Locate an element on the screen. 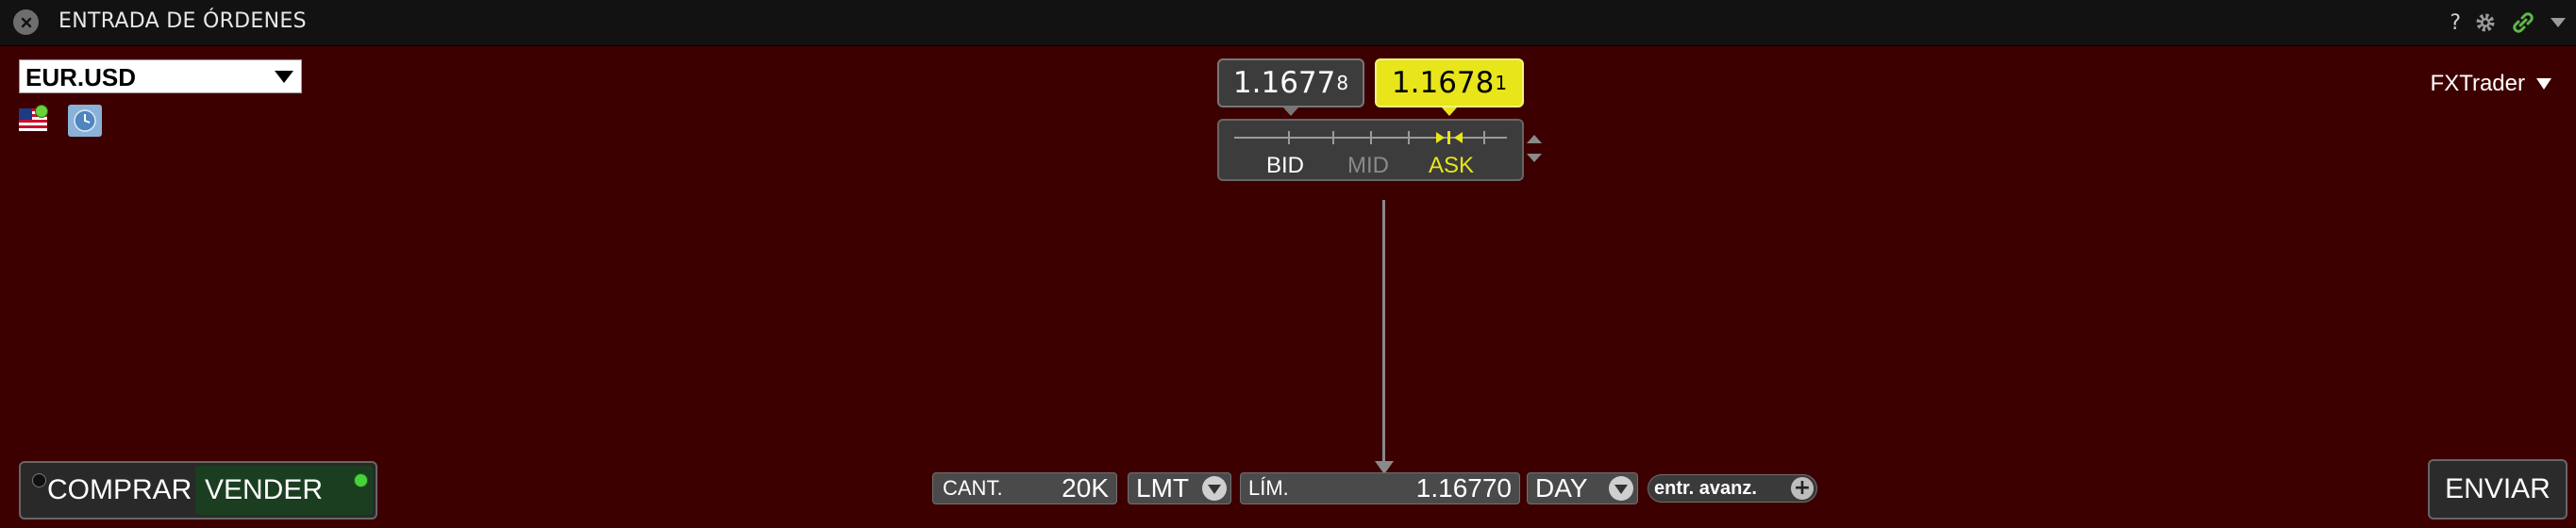 Image resolution: width=2576 pixels, height=528 pixels. submit-button: ENVIAR is located at coordinates (2498, 489).